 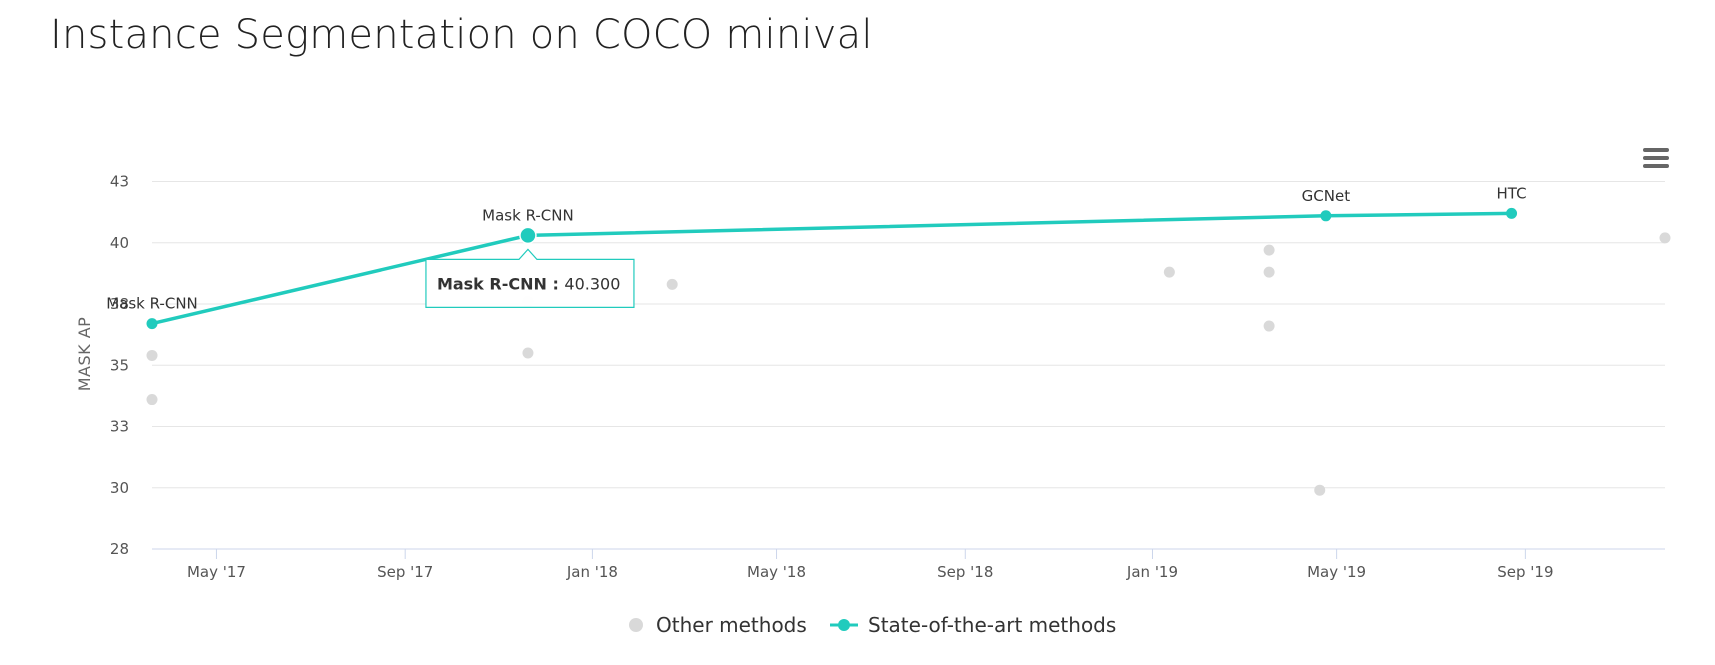 I want to click on x-tick-label: Jan '19, so click(x=1152, y=572).